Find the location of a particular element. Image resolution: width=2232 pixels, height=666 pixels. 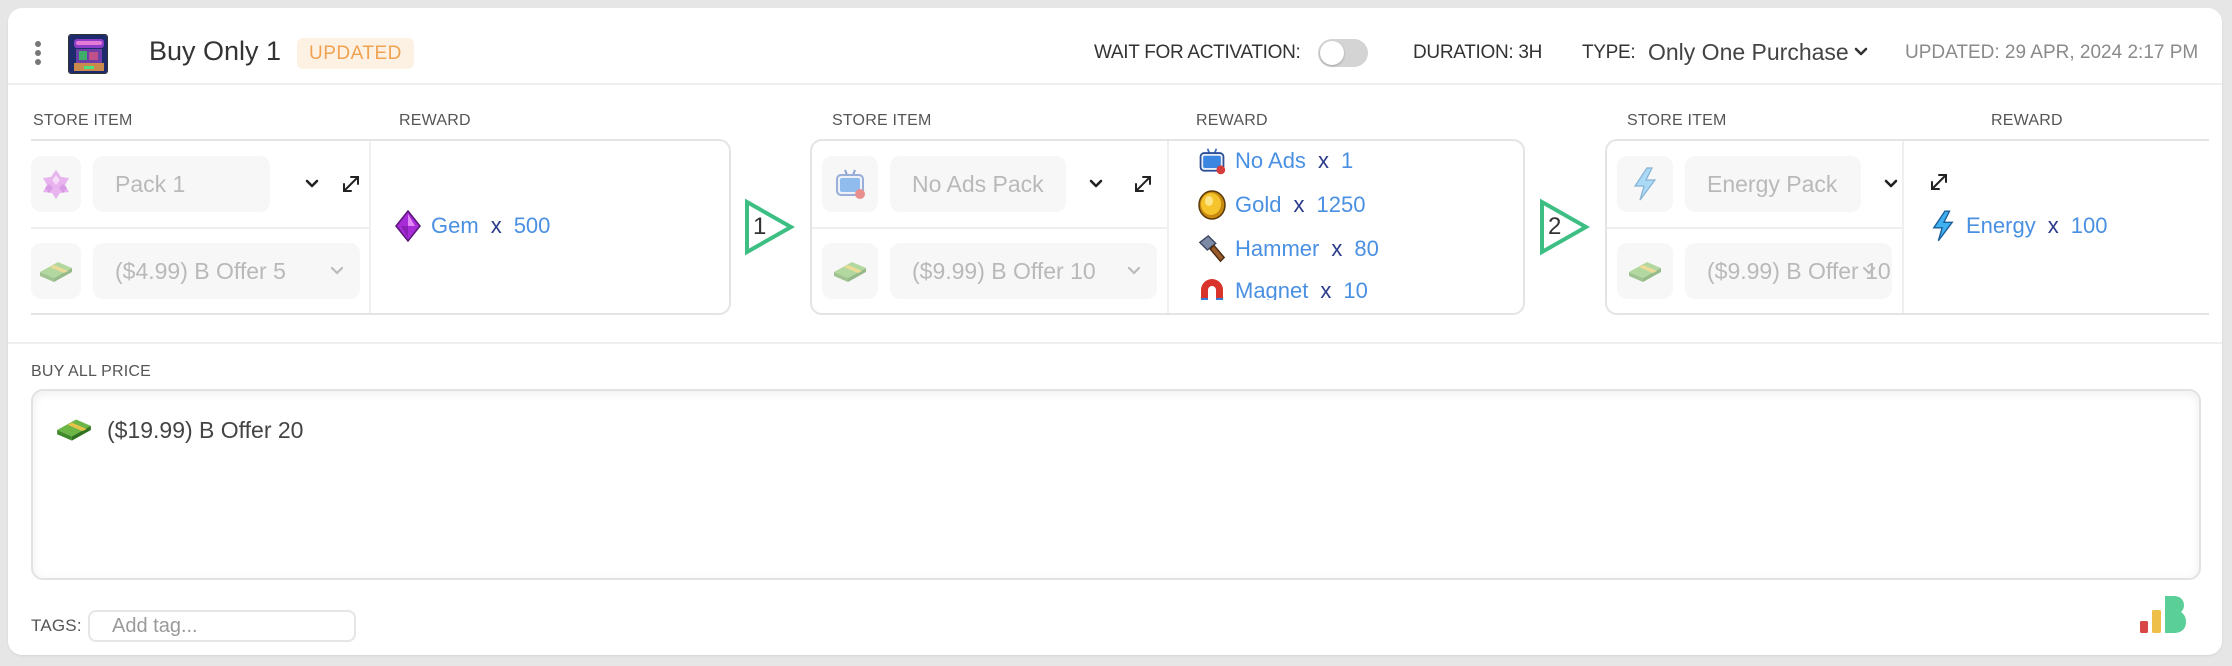

type-label: TYPE: is located at coordinates (1609, 52).